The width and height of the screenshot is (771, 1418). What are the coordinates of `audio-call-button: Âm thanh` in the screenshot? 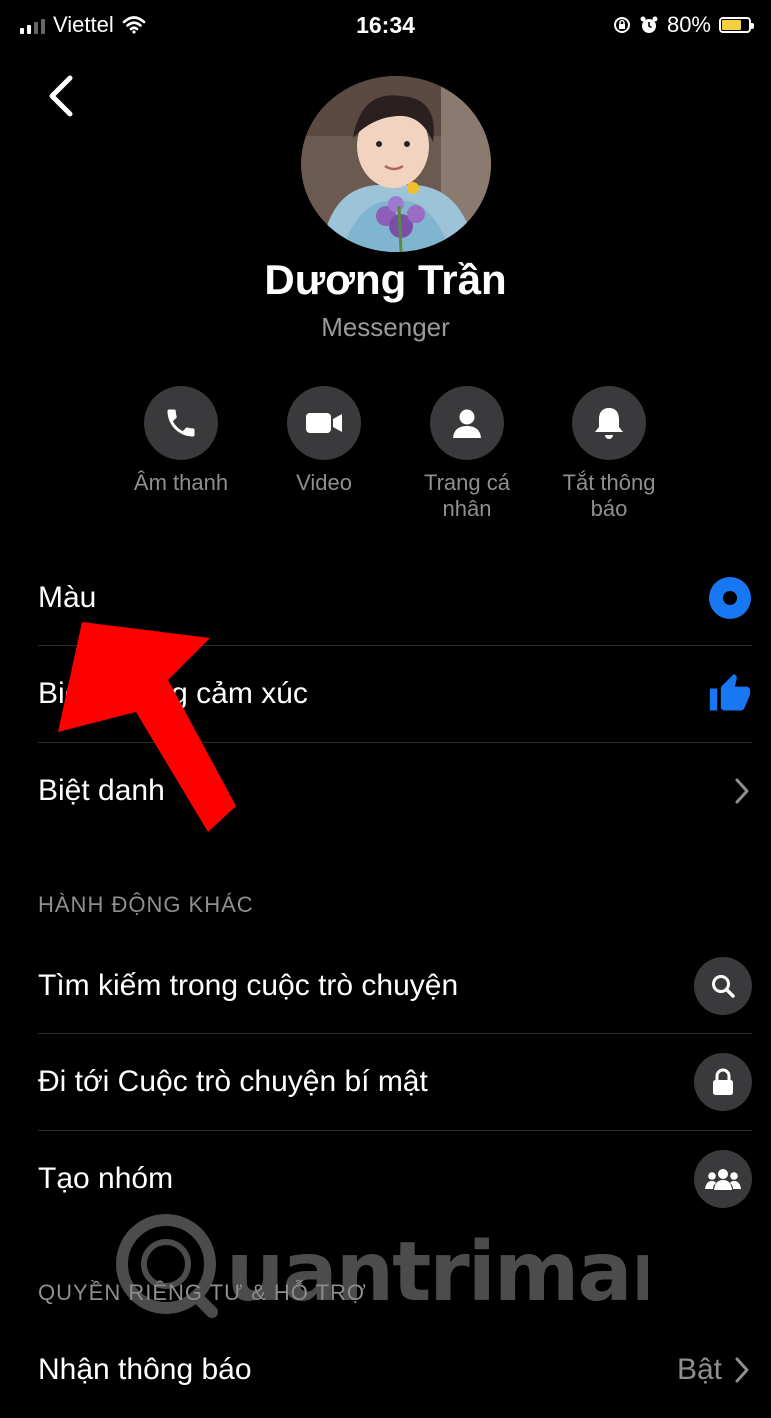 It's located at (181, 441).